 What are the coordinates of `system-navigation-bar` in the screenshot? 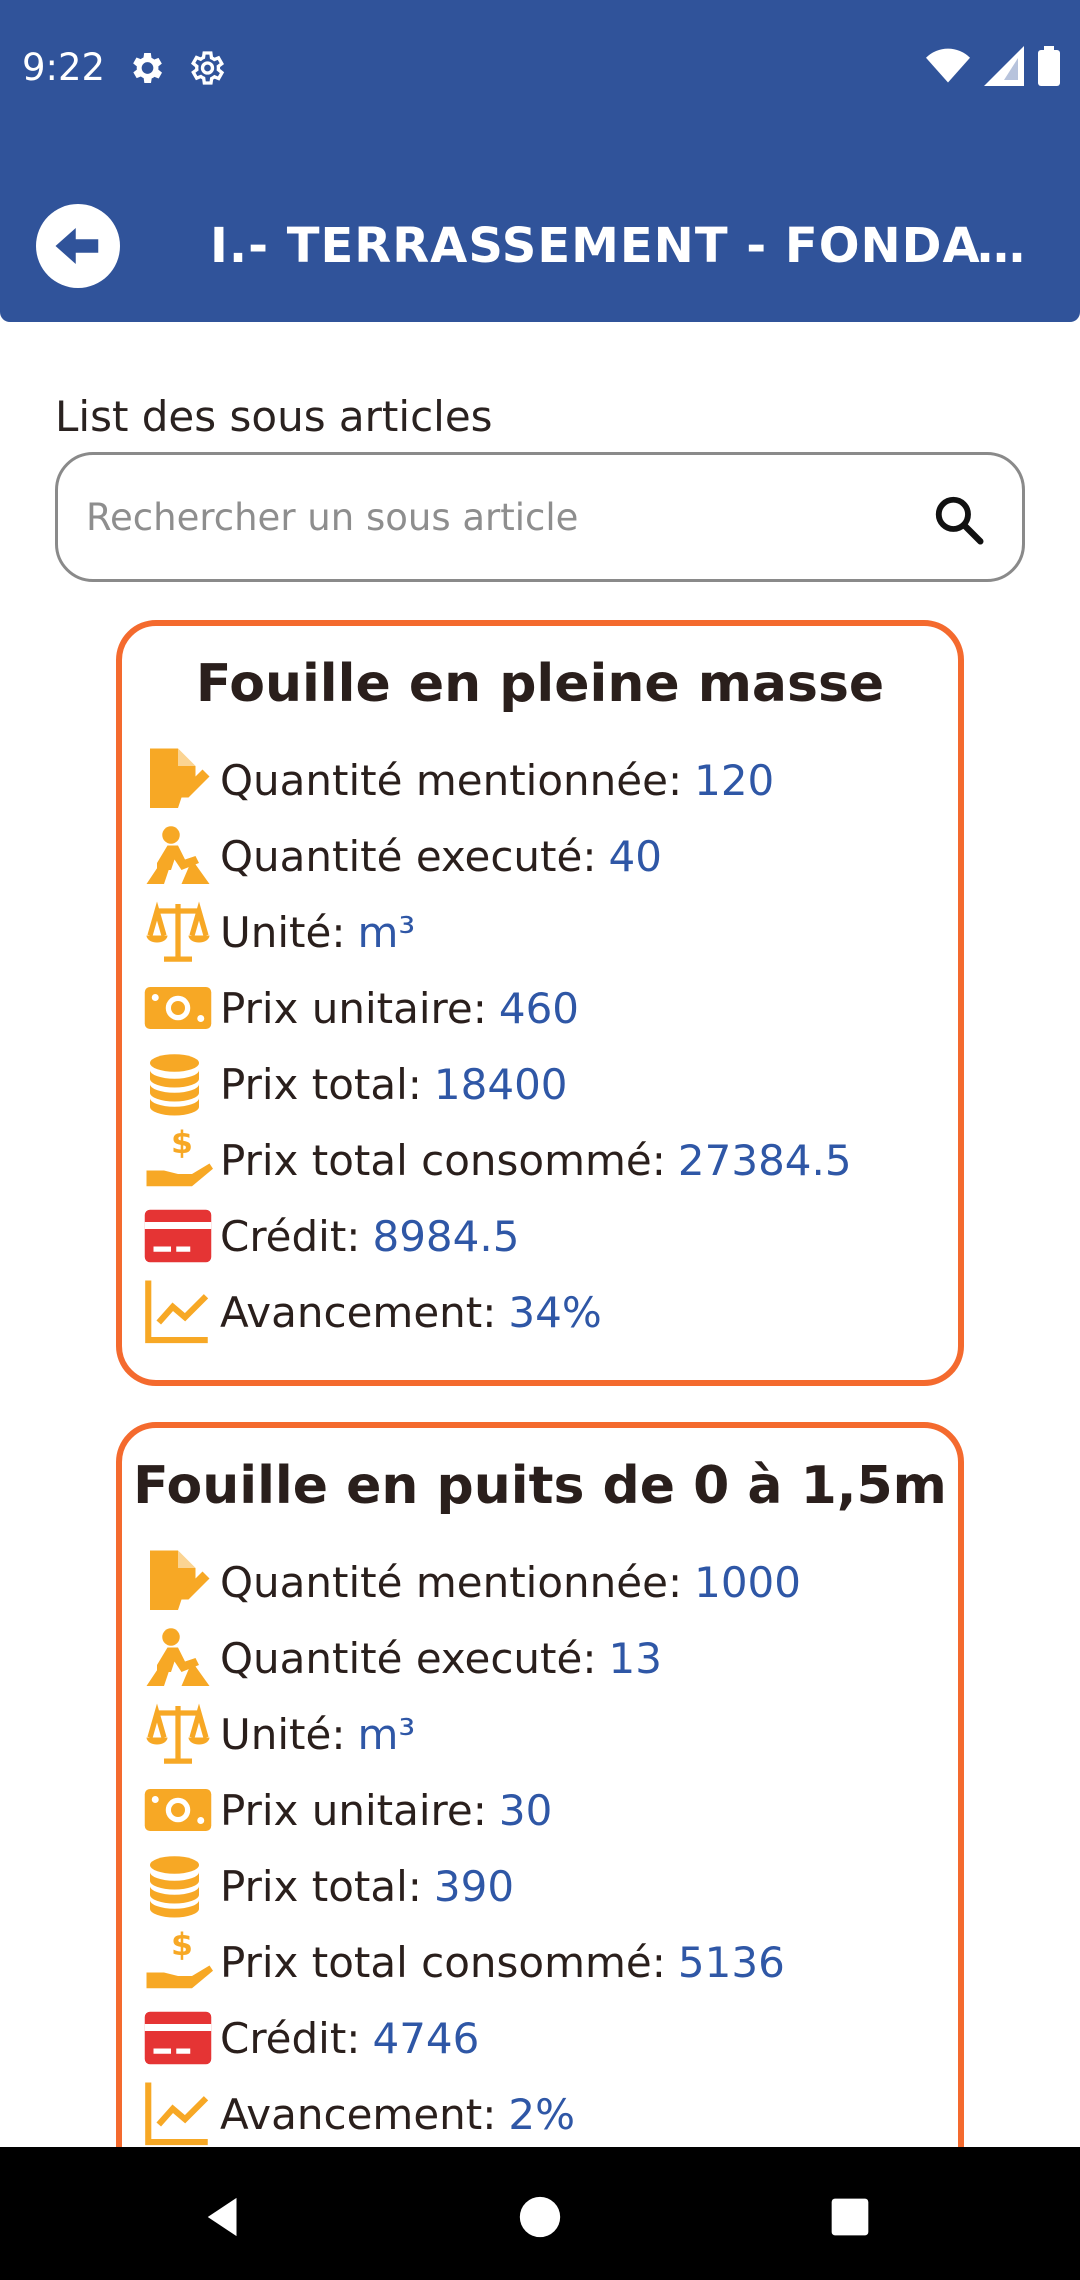 It's located at (540, 2213).